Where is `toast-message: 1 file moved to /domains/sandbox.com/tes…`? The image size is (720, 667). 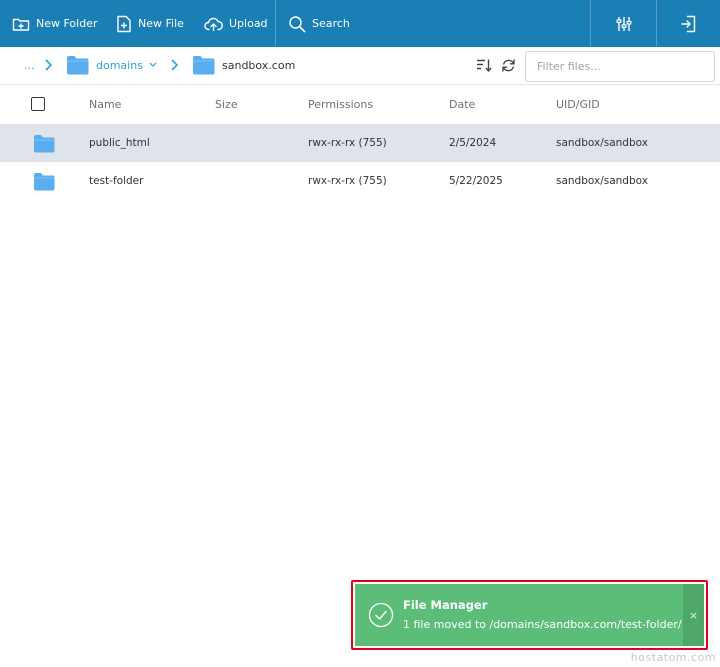
toast-message: 1 file moved to /domains/sandbox.com/tes… is located at coordinates (542, 624).